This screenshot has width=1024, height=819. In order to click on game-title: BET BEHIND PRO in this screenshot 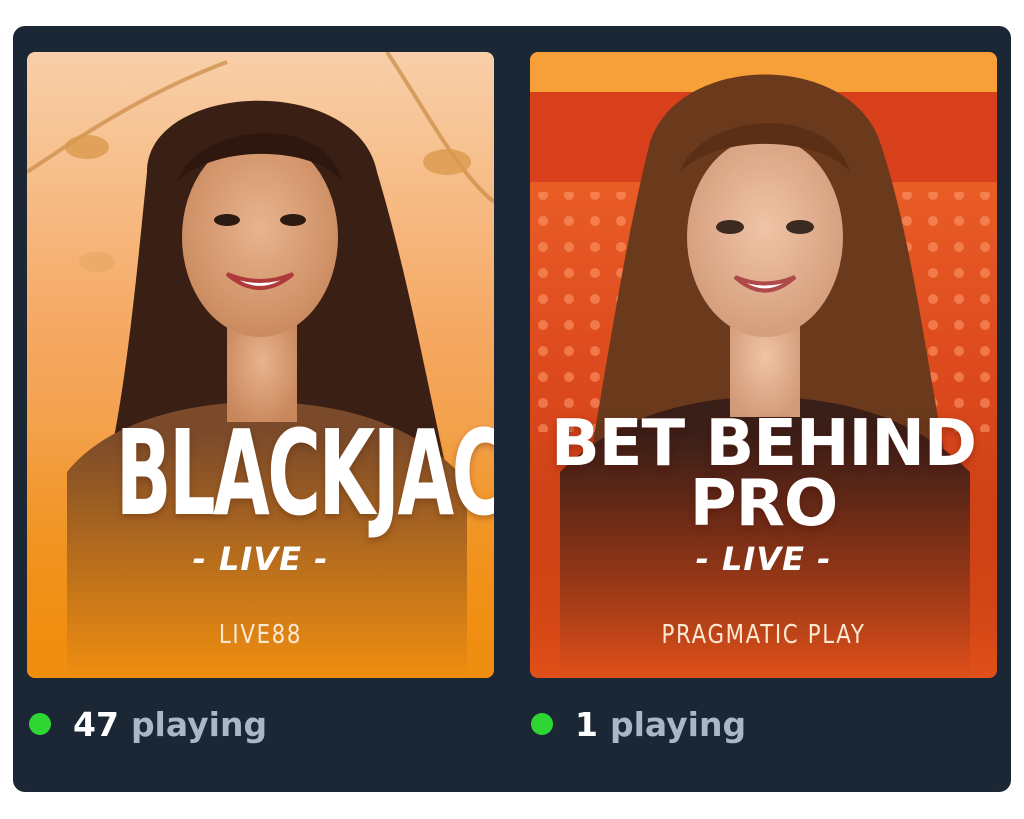, I will do `click(763, 474)`.